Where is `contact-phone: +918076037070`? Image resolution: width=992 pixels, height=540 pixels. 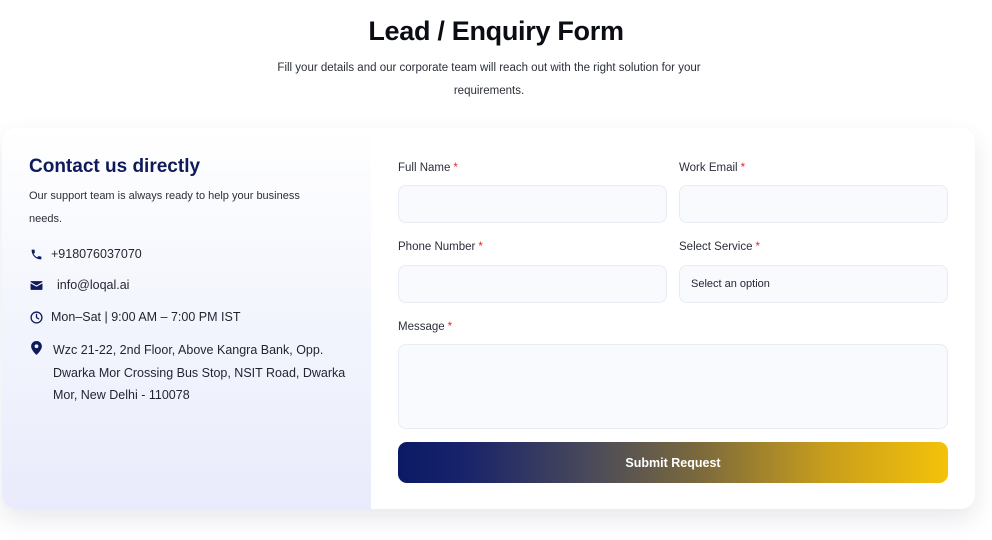
contact-phone: +918076037070 is located at coordinates (85, 254).